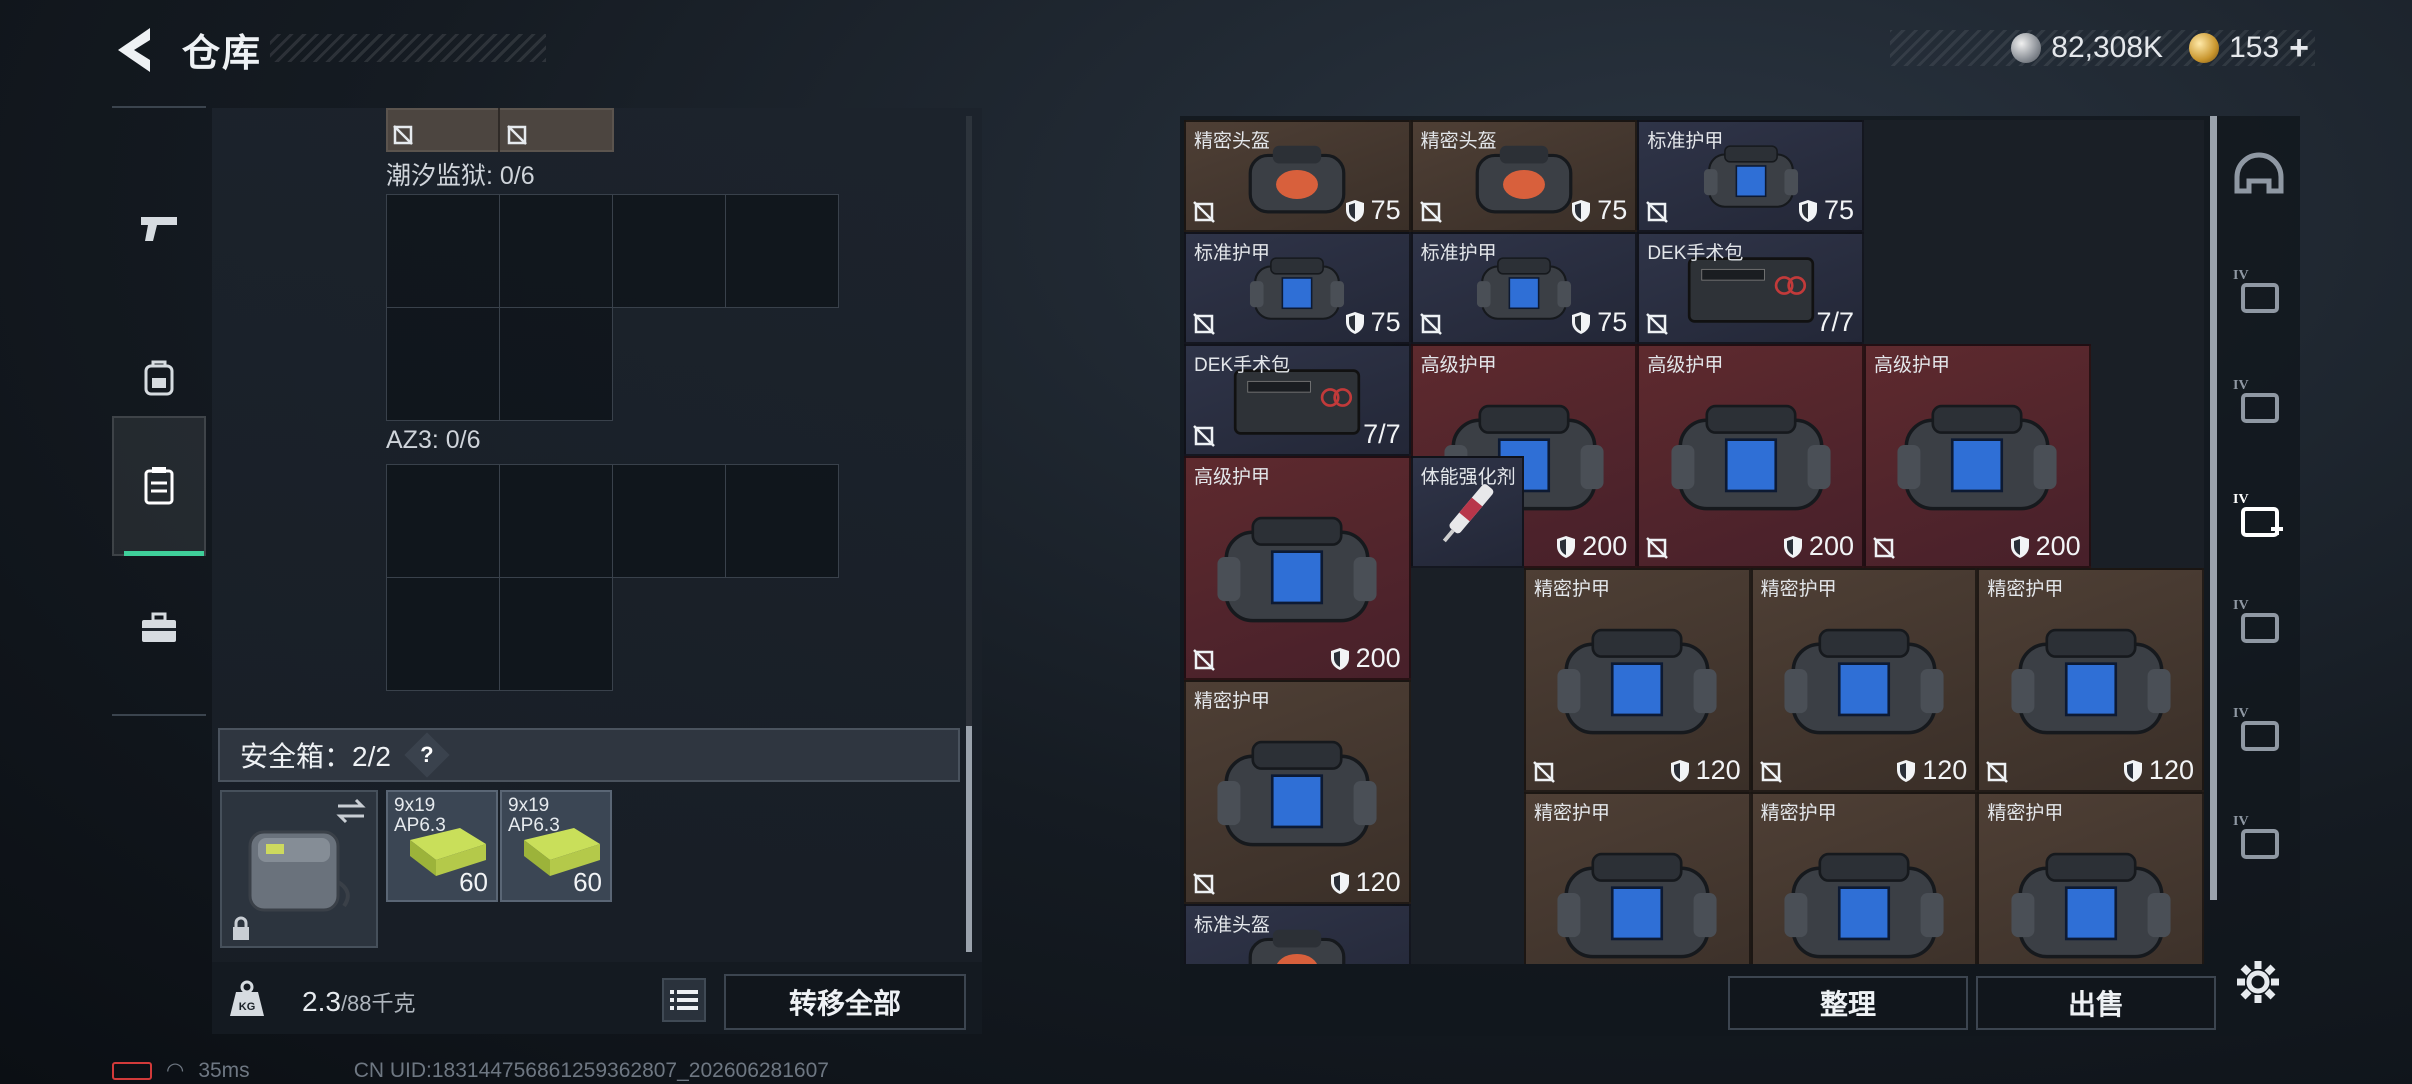  What do you see at coordinates (1705, 770) in the screenshot?
I see `item-value: 120` at bounding box center [1705, 770].